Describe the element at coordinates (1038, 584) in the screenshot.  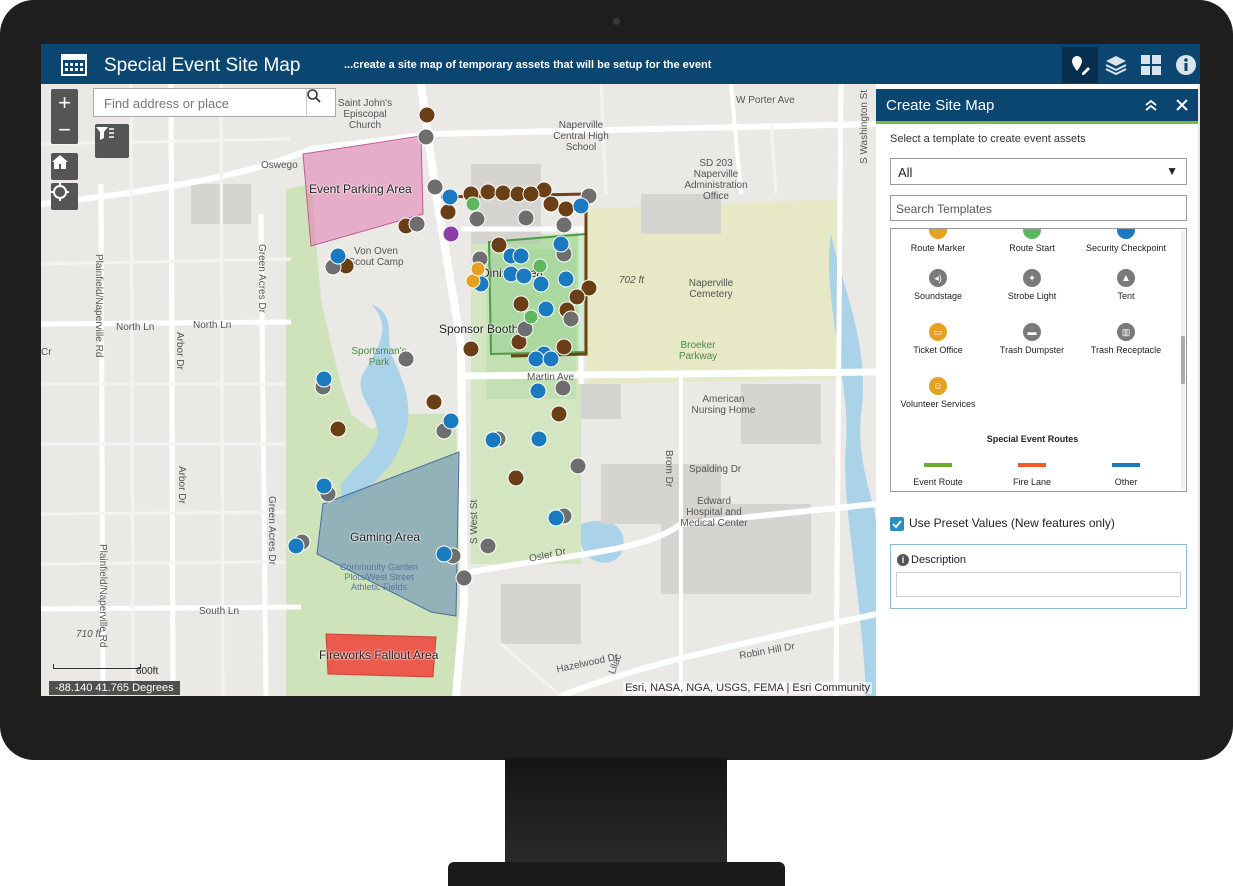
I see `description-input` at that location.